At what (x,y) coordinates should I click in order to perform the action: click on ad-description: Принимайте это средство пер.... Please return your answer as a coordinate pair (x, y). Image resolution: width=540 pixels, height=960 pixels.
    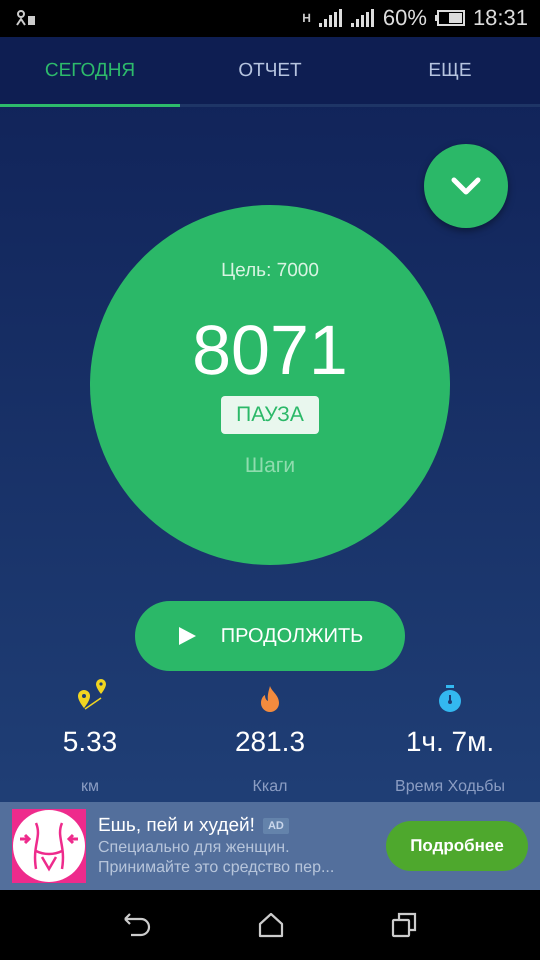
    Looking at the image, I should click on (217, 868).